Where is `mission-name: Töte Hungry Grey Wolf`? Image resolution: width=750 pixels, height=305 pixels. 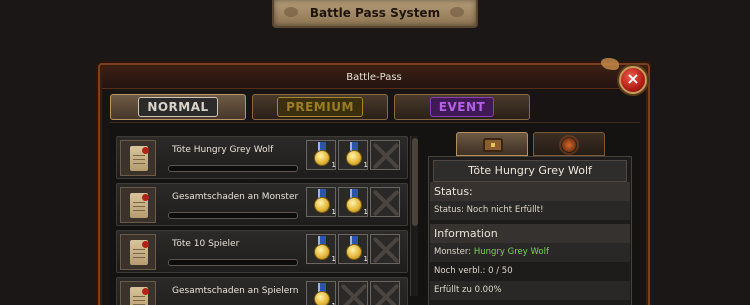 mission-name: Töte Hungry Grey Wolf is located at coordinates (223, 150).